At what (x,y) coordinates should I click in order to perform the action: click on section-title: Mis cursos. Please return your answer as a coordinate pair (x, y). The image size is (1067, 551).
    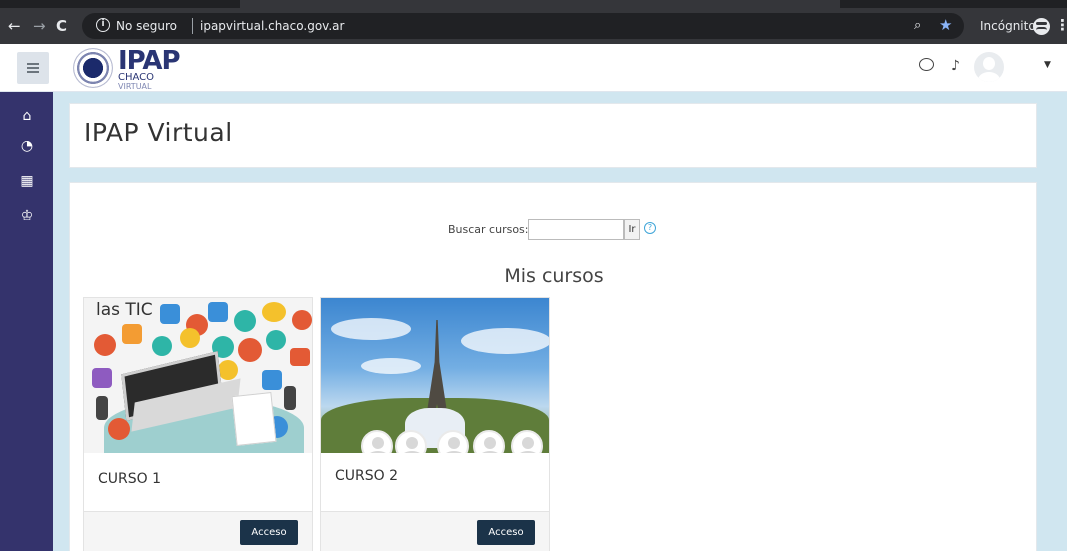
    Looking at the image, I should click on (554, 276).